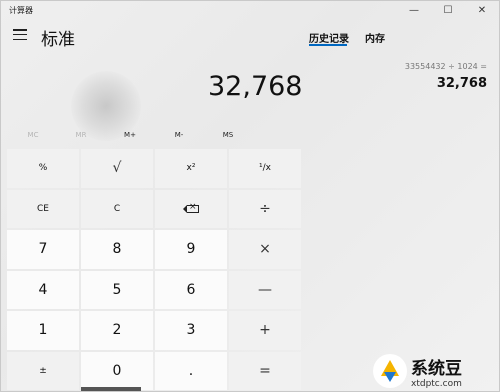  What do you see at coordinates (191, 249) in the screenshot?
I see `digit-9-button: 9` at bounding box center [191, 249].